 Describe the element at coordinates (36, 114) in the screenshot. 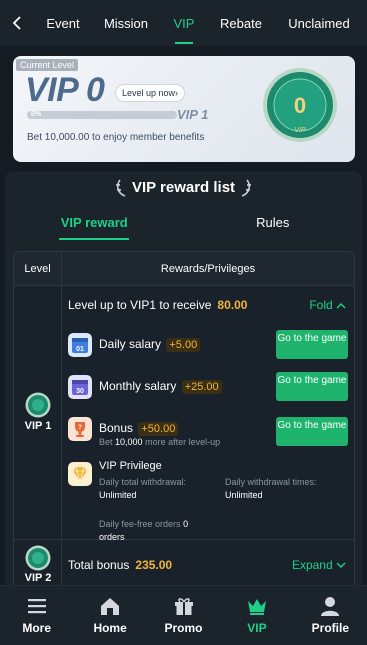

I see `level-progress-label: 0%` at that location.